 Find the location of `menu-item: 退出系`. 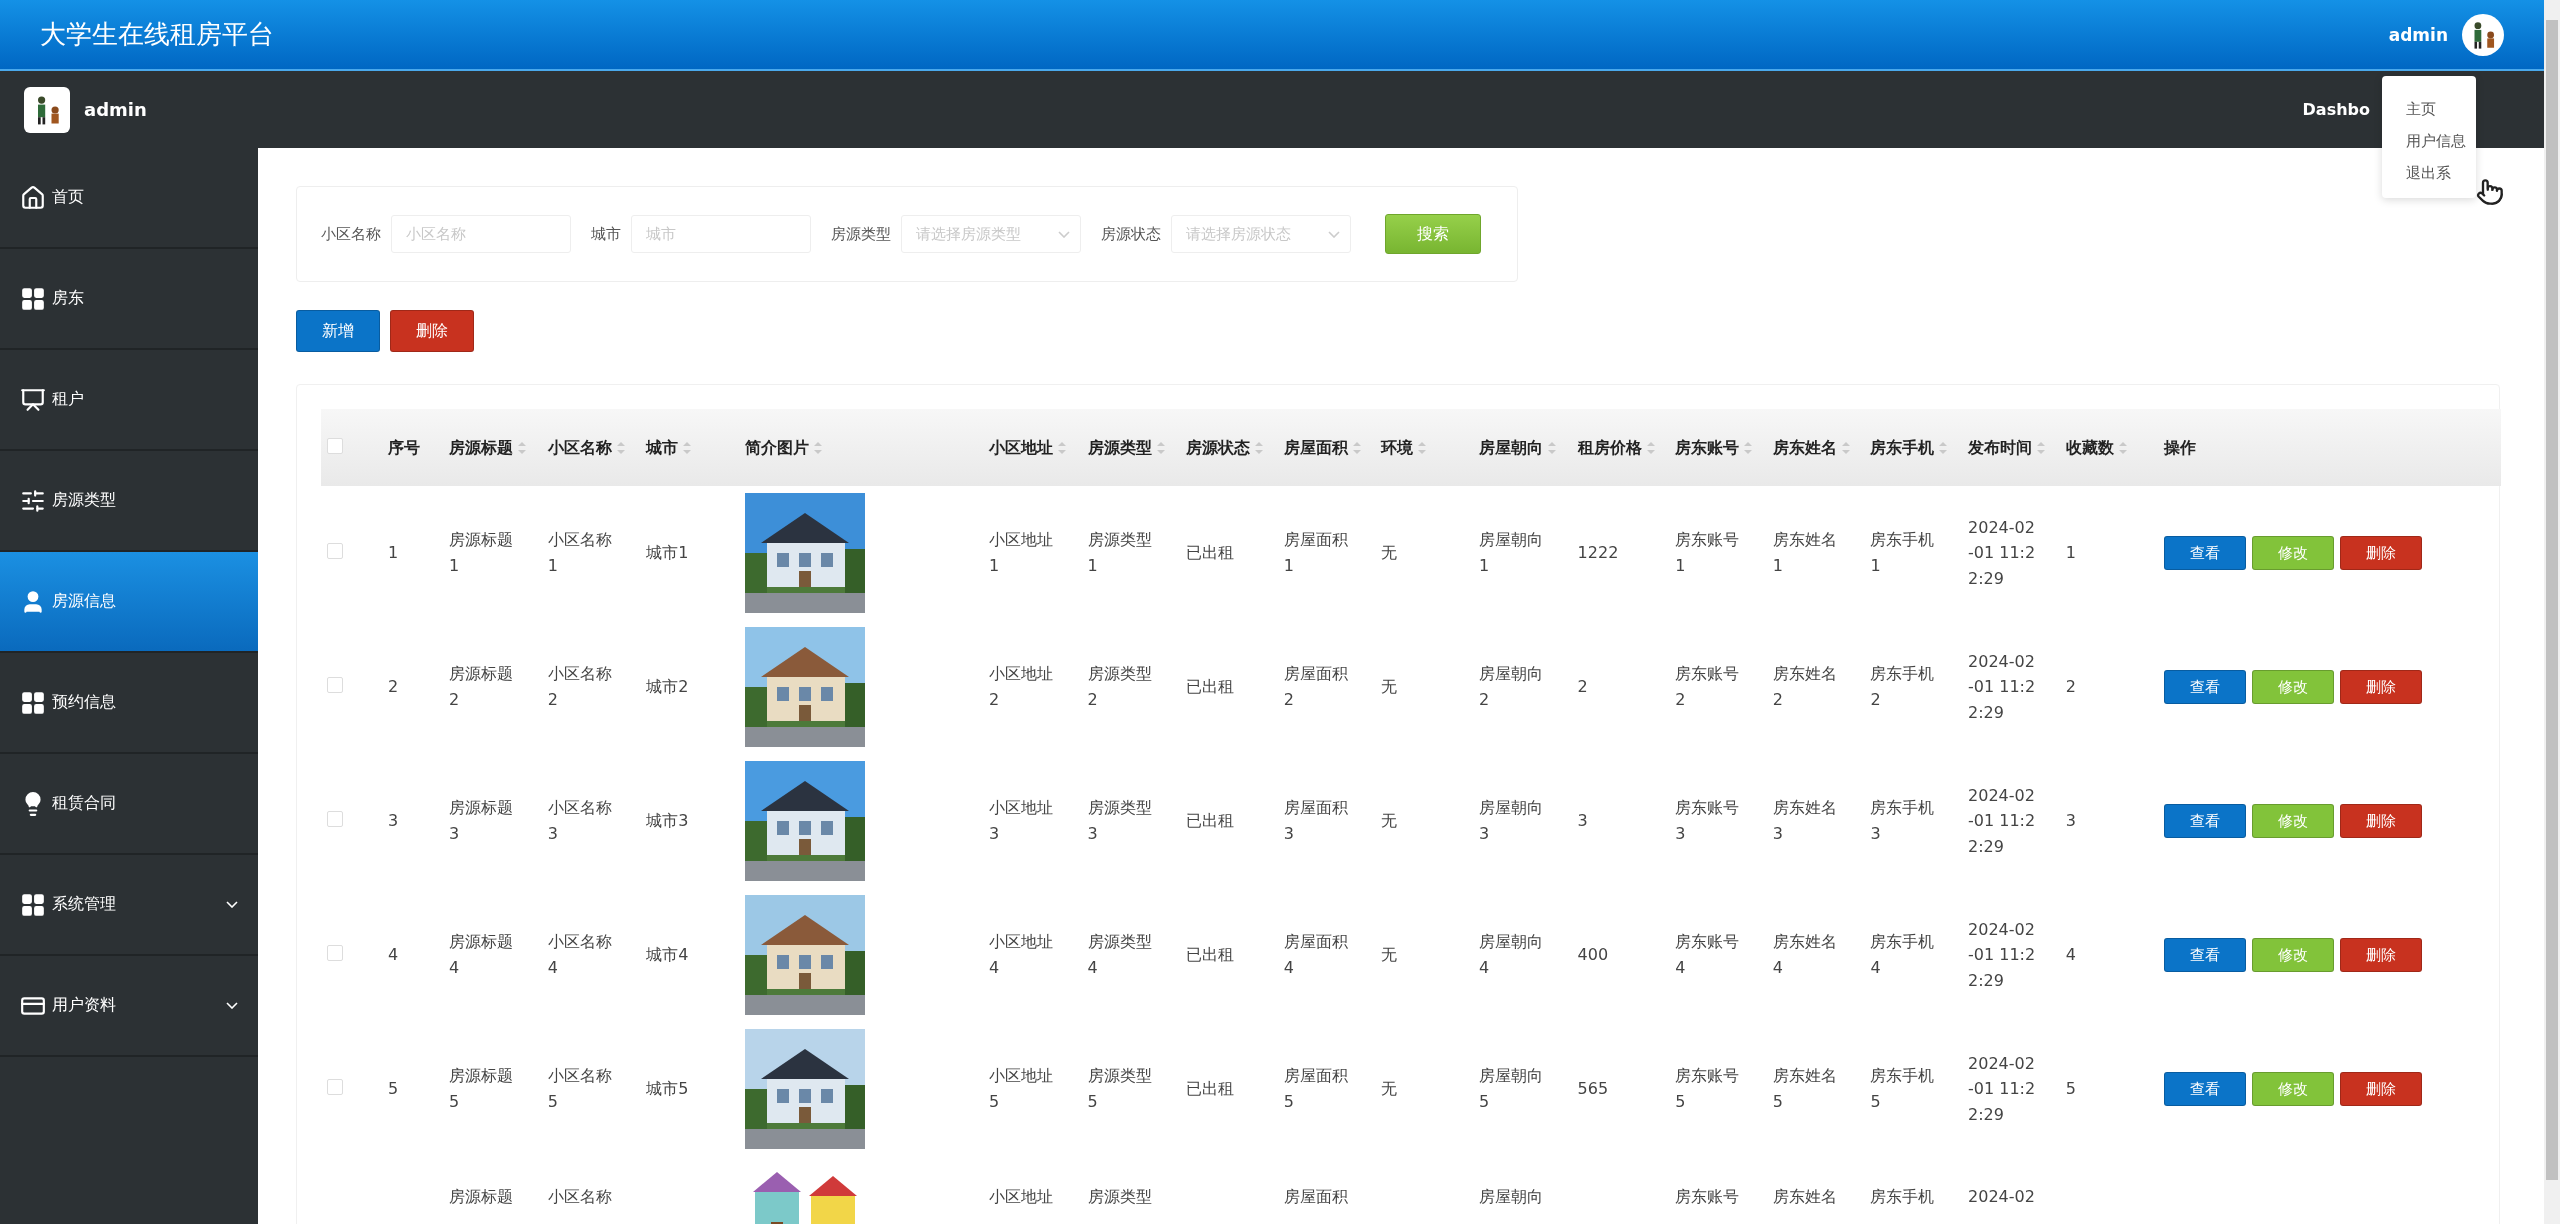

menu-item: 退出系 is located at coordinates (2429, 174).